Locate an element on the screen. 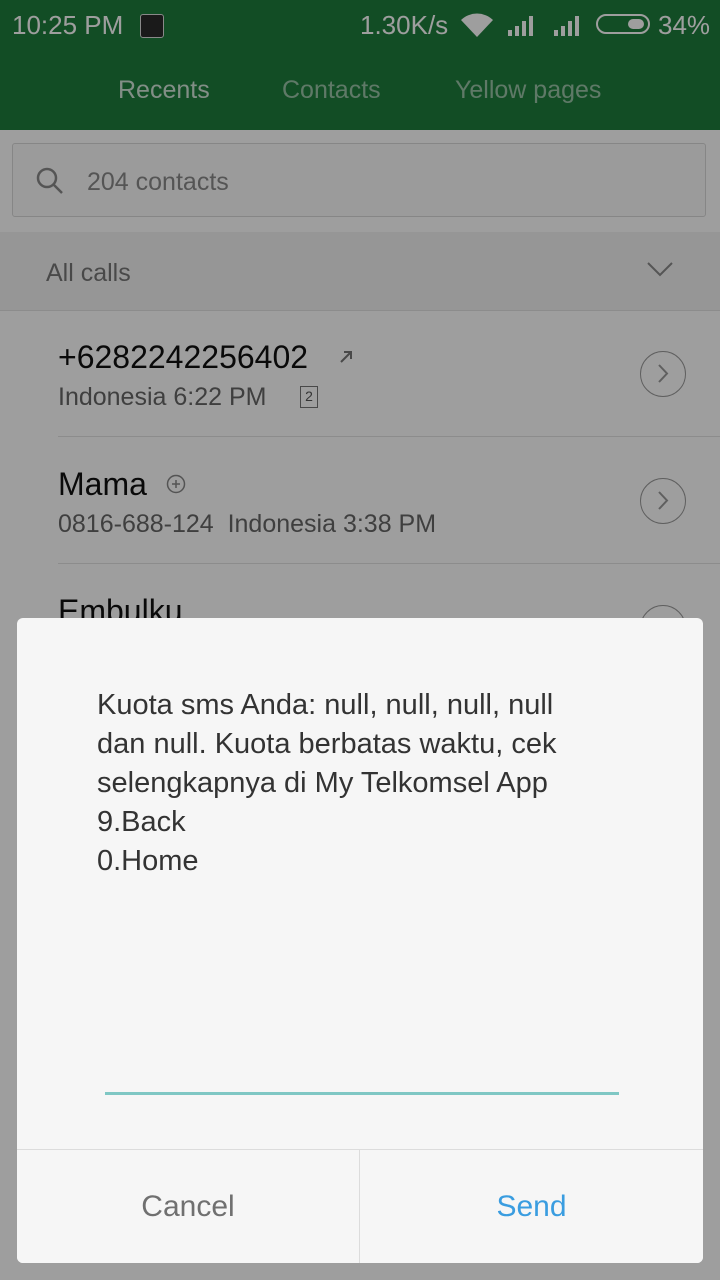  ussd-reply-input is located at coordinates (362, 1075).